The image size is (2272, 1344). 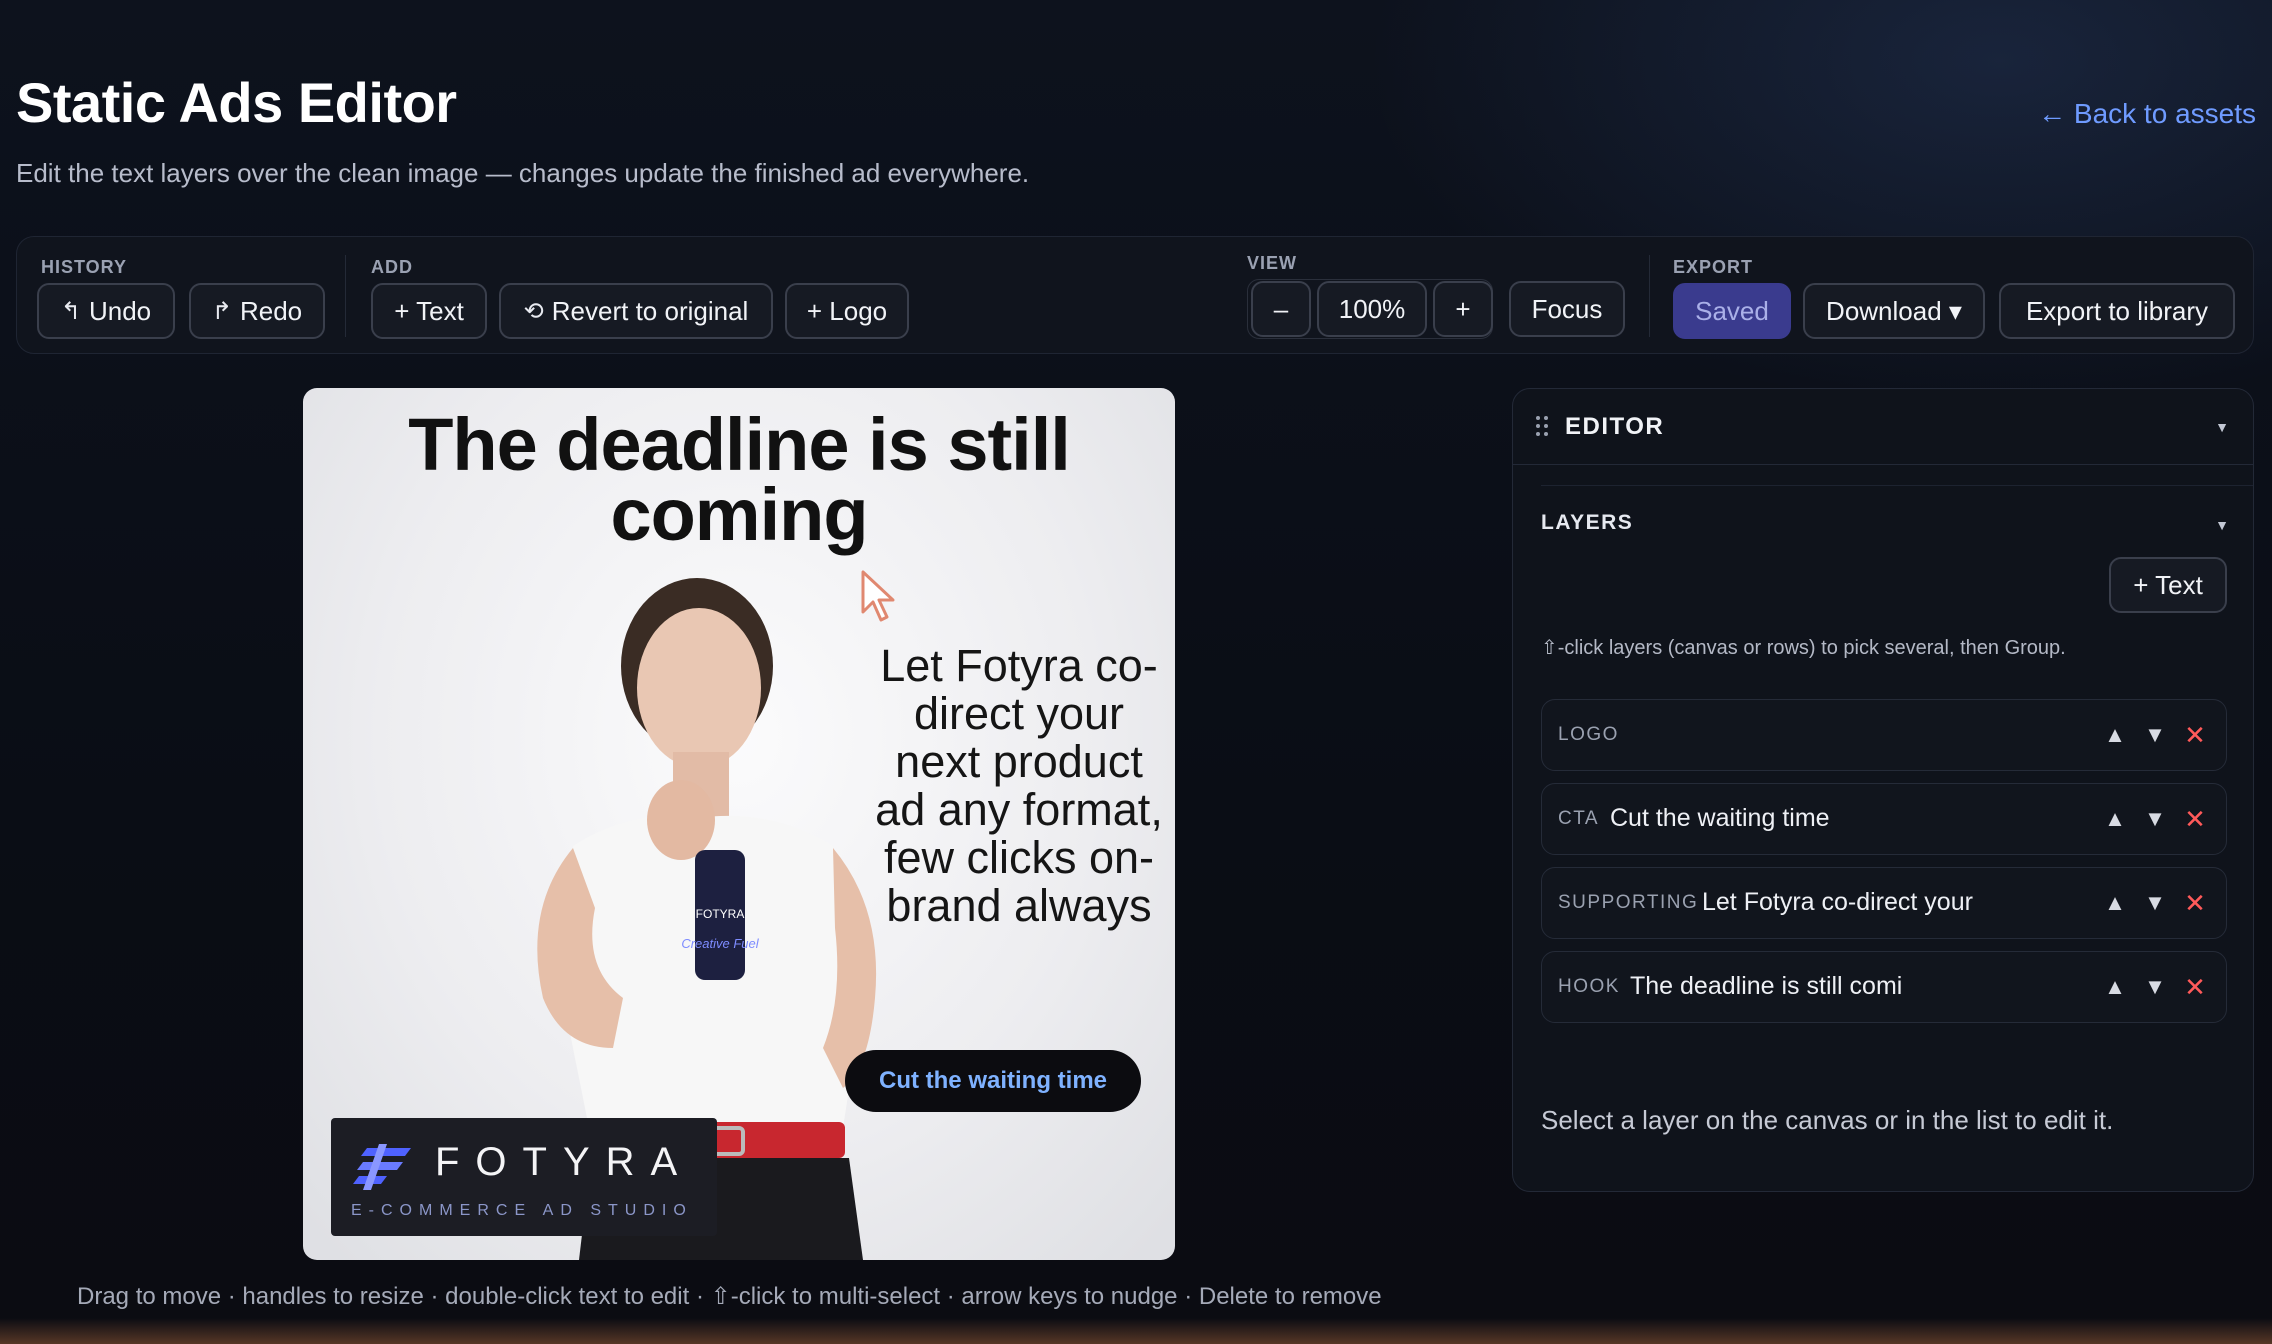 I want to click on section-divider, so click(x=1897, y=485).